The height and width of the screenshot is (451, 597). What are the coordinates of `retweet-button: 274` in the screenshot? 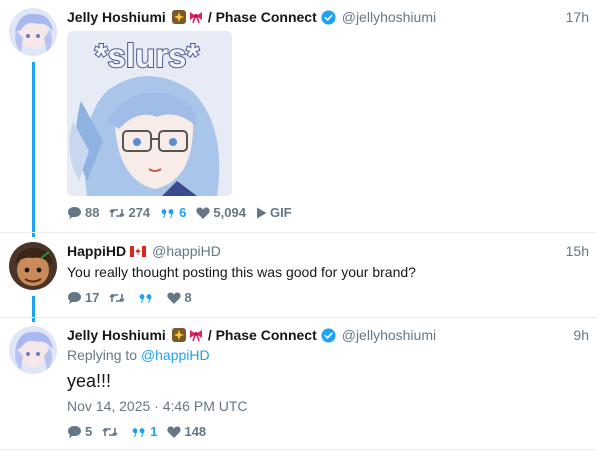 It's located at (129, 212).